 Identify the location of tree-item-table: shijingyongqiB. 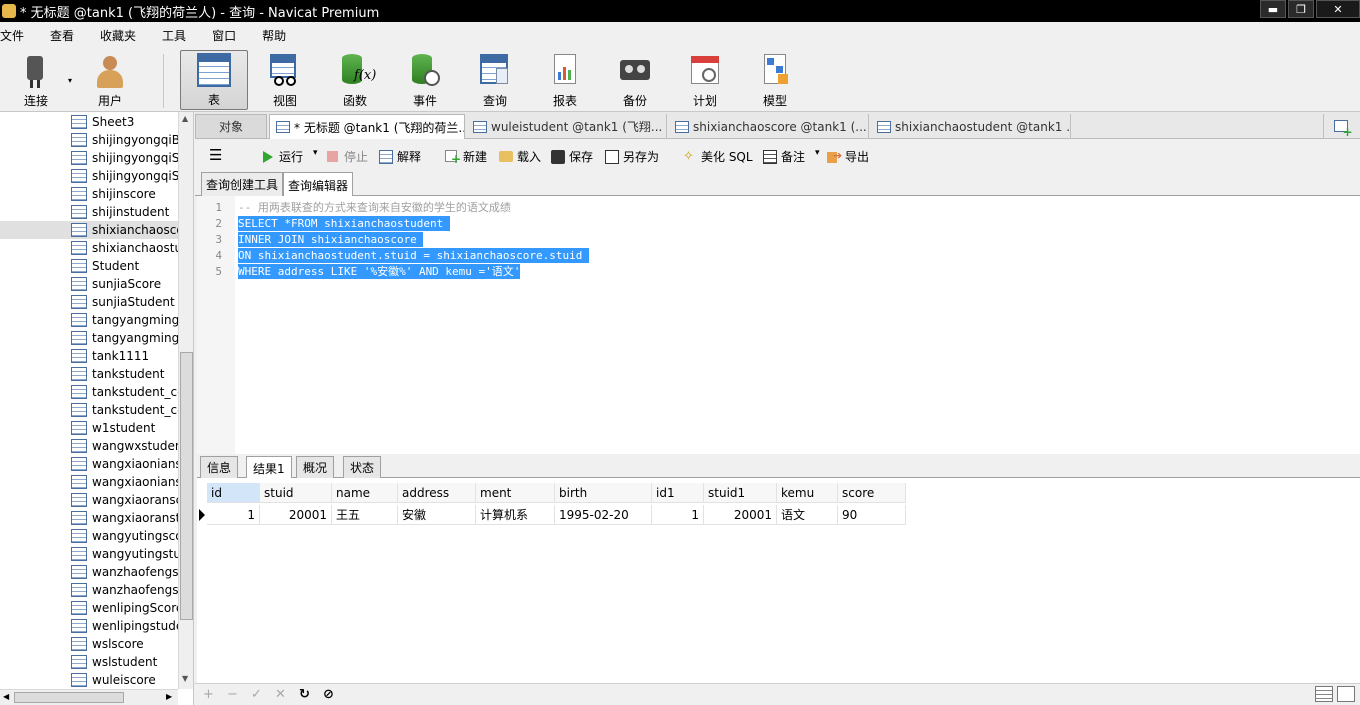
(89, 140).